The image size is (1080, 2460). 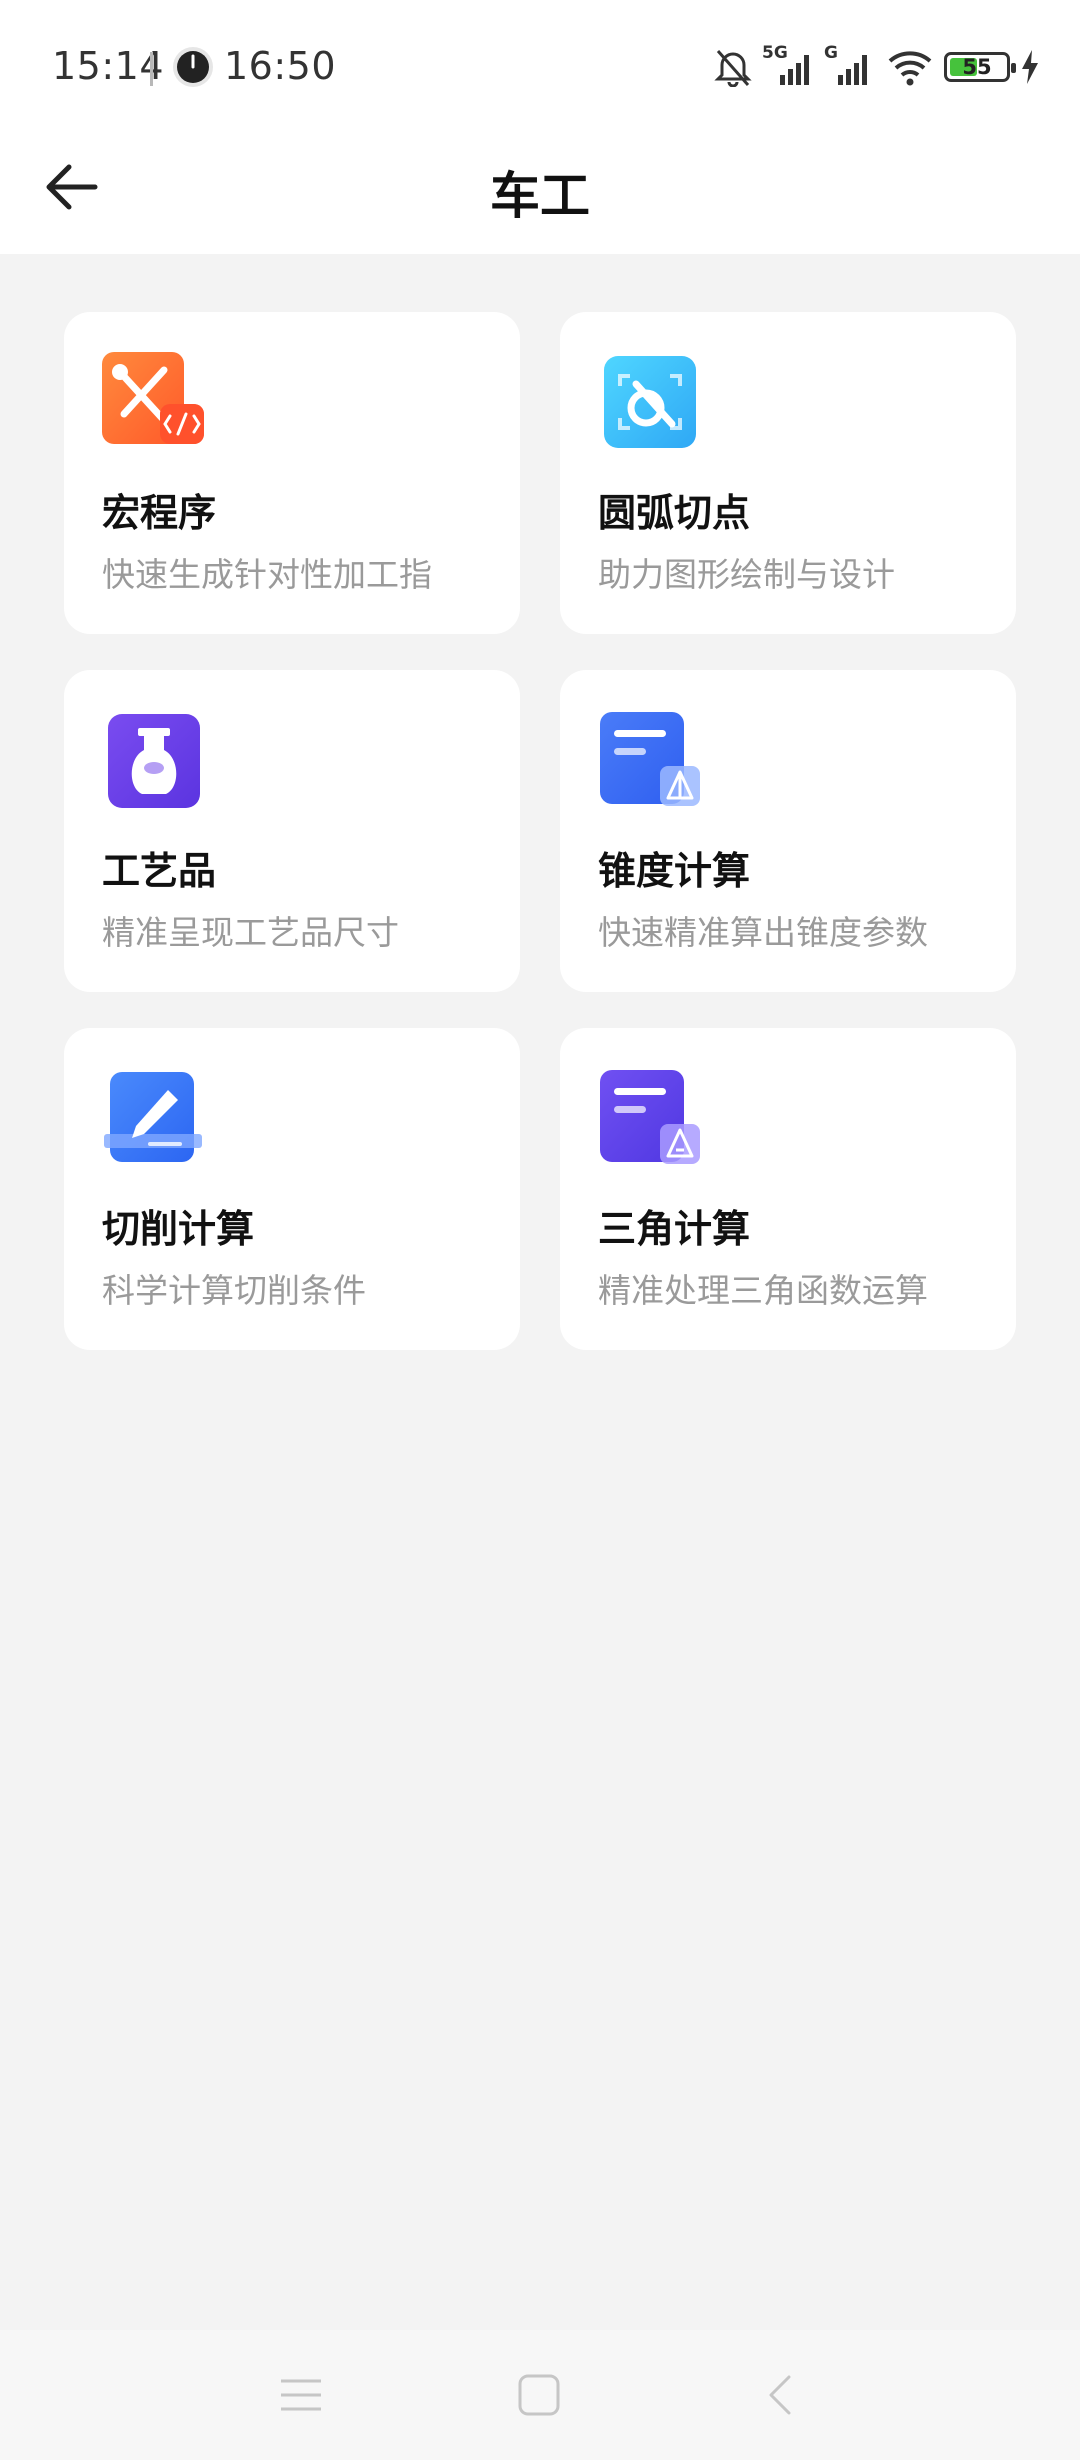 What do you see at coordinates (674, 871) in the screenshot?
I see `tool-card-title: 锥度计算` at bounding box center [674, 871].